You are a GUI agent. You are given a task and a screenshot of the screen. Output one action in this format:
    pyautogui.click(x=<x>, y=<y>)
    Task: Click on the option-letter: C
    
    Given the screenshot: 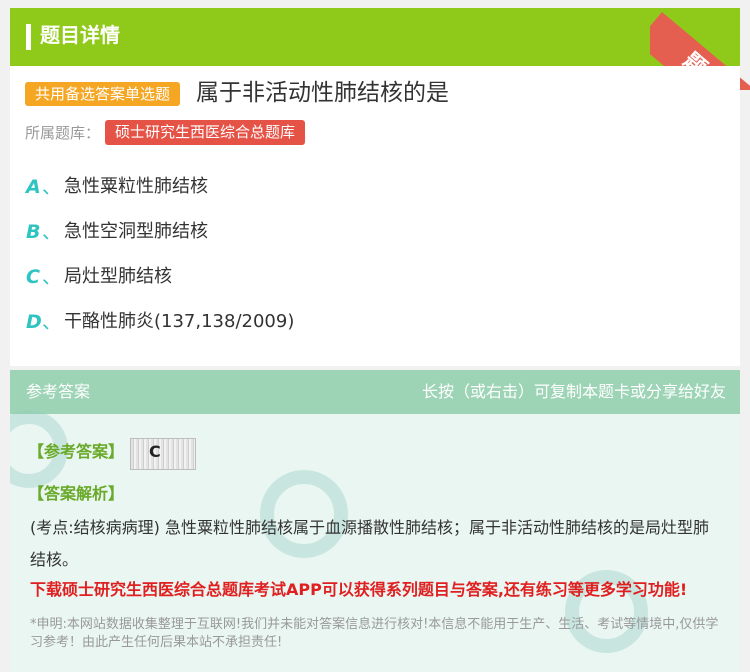 What is the action you would take?
    pyautogui.click(x=33, y=277)
    